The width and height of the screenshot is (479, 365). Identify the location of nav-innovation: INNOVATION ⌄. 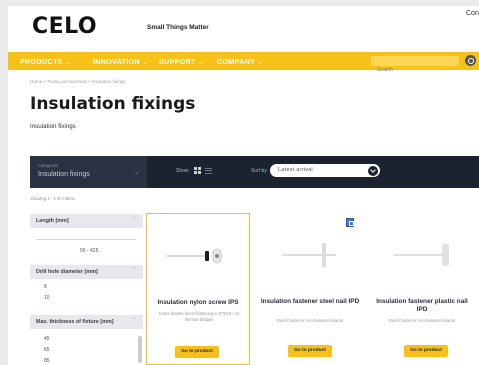
(120, 61).